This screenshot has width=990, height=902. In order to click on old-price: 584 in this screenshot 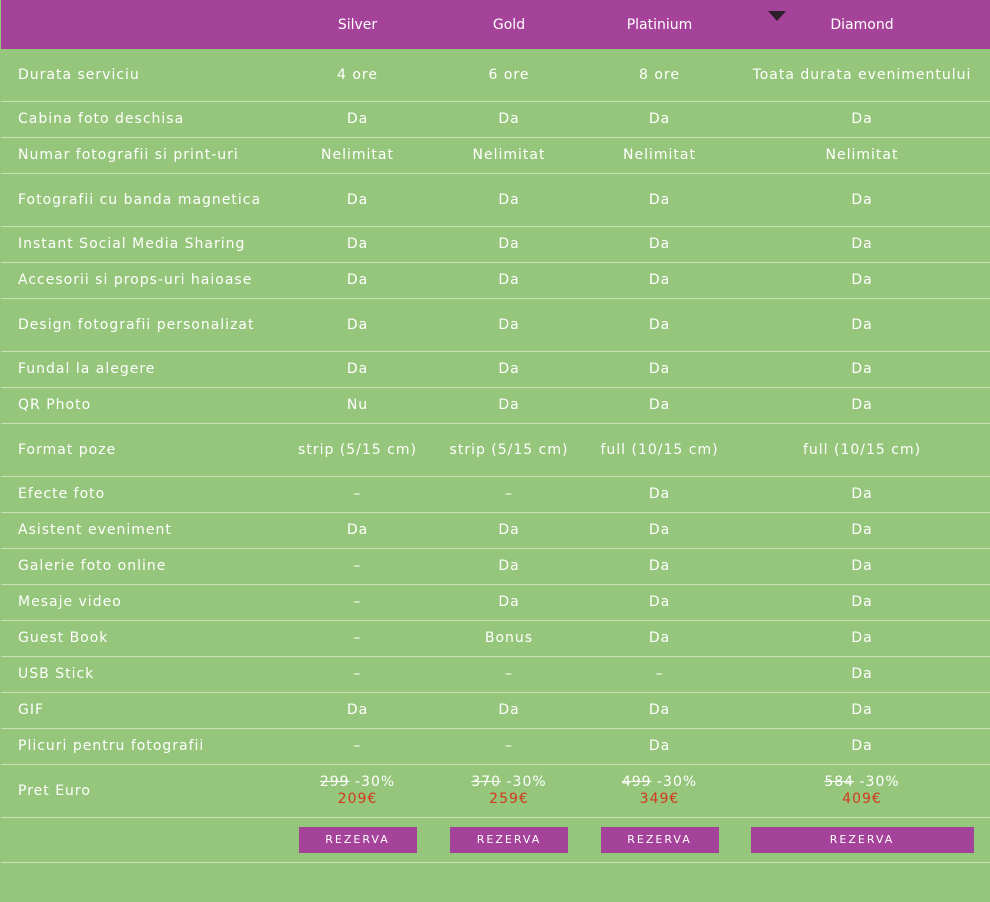, I will do `click(839, 782)`.